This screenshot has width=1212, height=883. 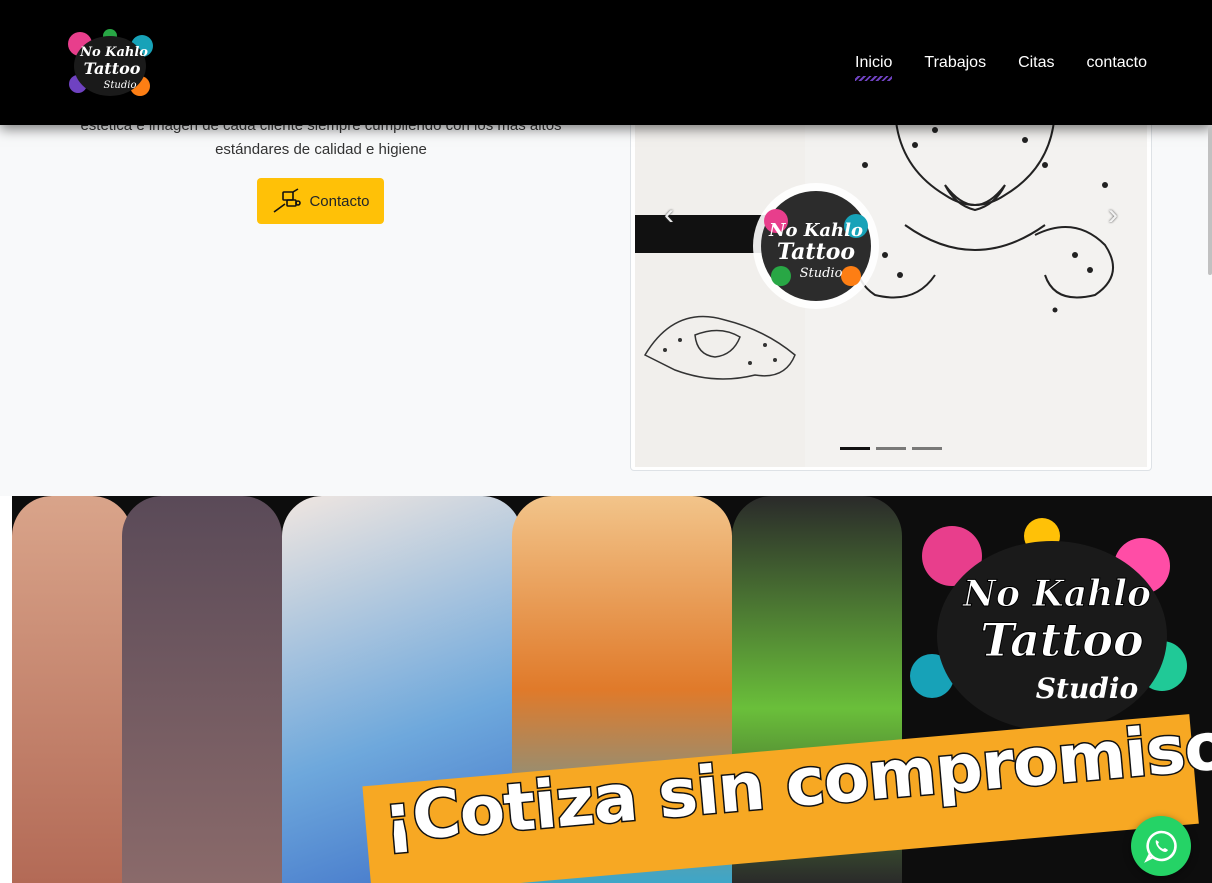 I want to click on contact-button: Contacto, so click(x=320, y=201).